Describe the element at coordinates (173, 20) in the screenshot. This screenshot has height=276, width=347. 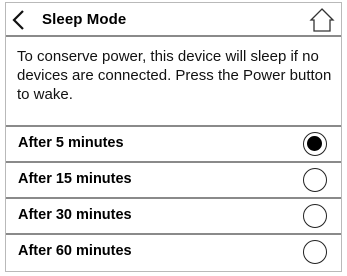
I see `header-bar: Sleep Mode` at that location.